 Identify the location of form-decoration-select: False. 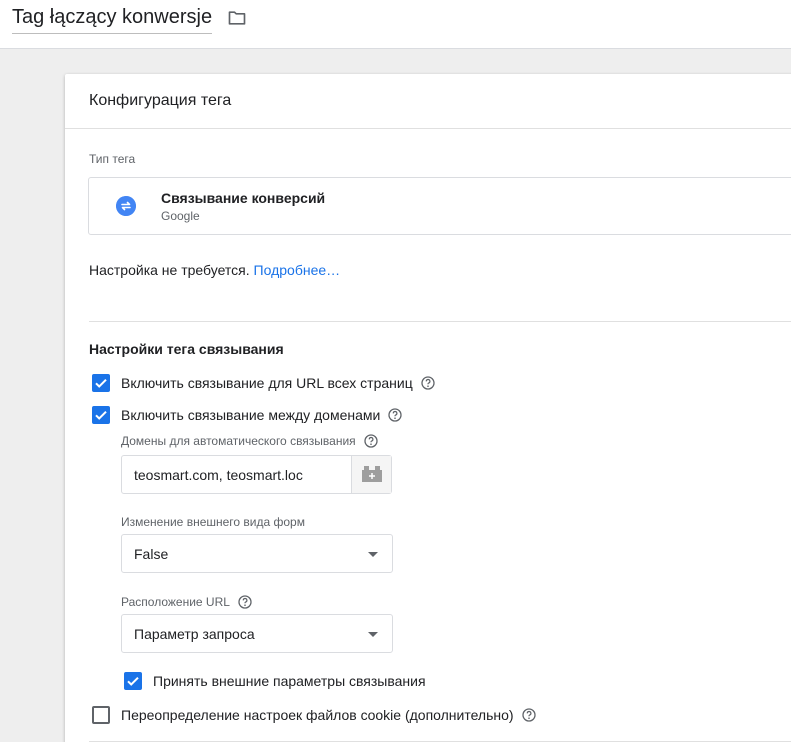
(257, 553).